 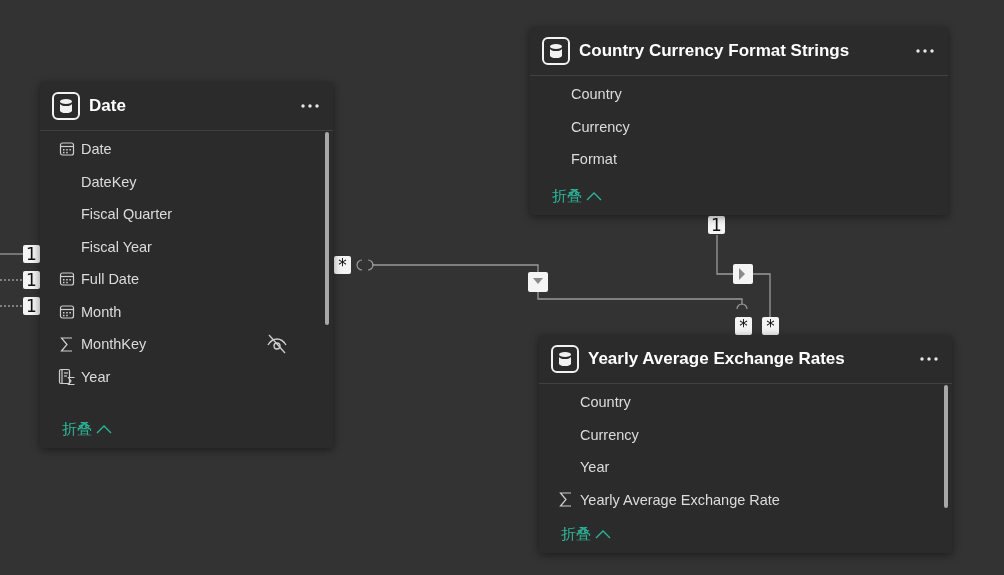 What do you see at coordinates (680, 499) in the screenshot?
I see `field-name: Yearly Average Exchange Rate` at bounding box center [680, 499].